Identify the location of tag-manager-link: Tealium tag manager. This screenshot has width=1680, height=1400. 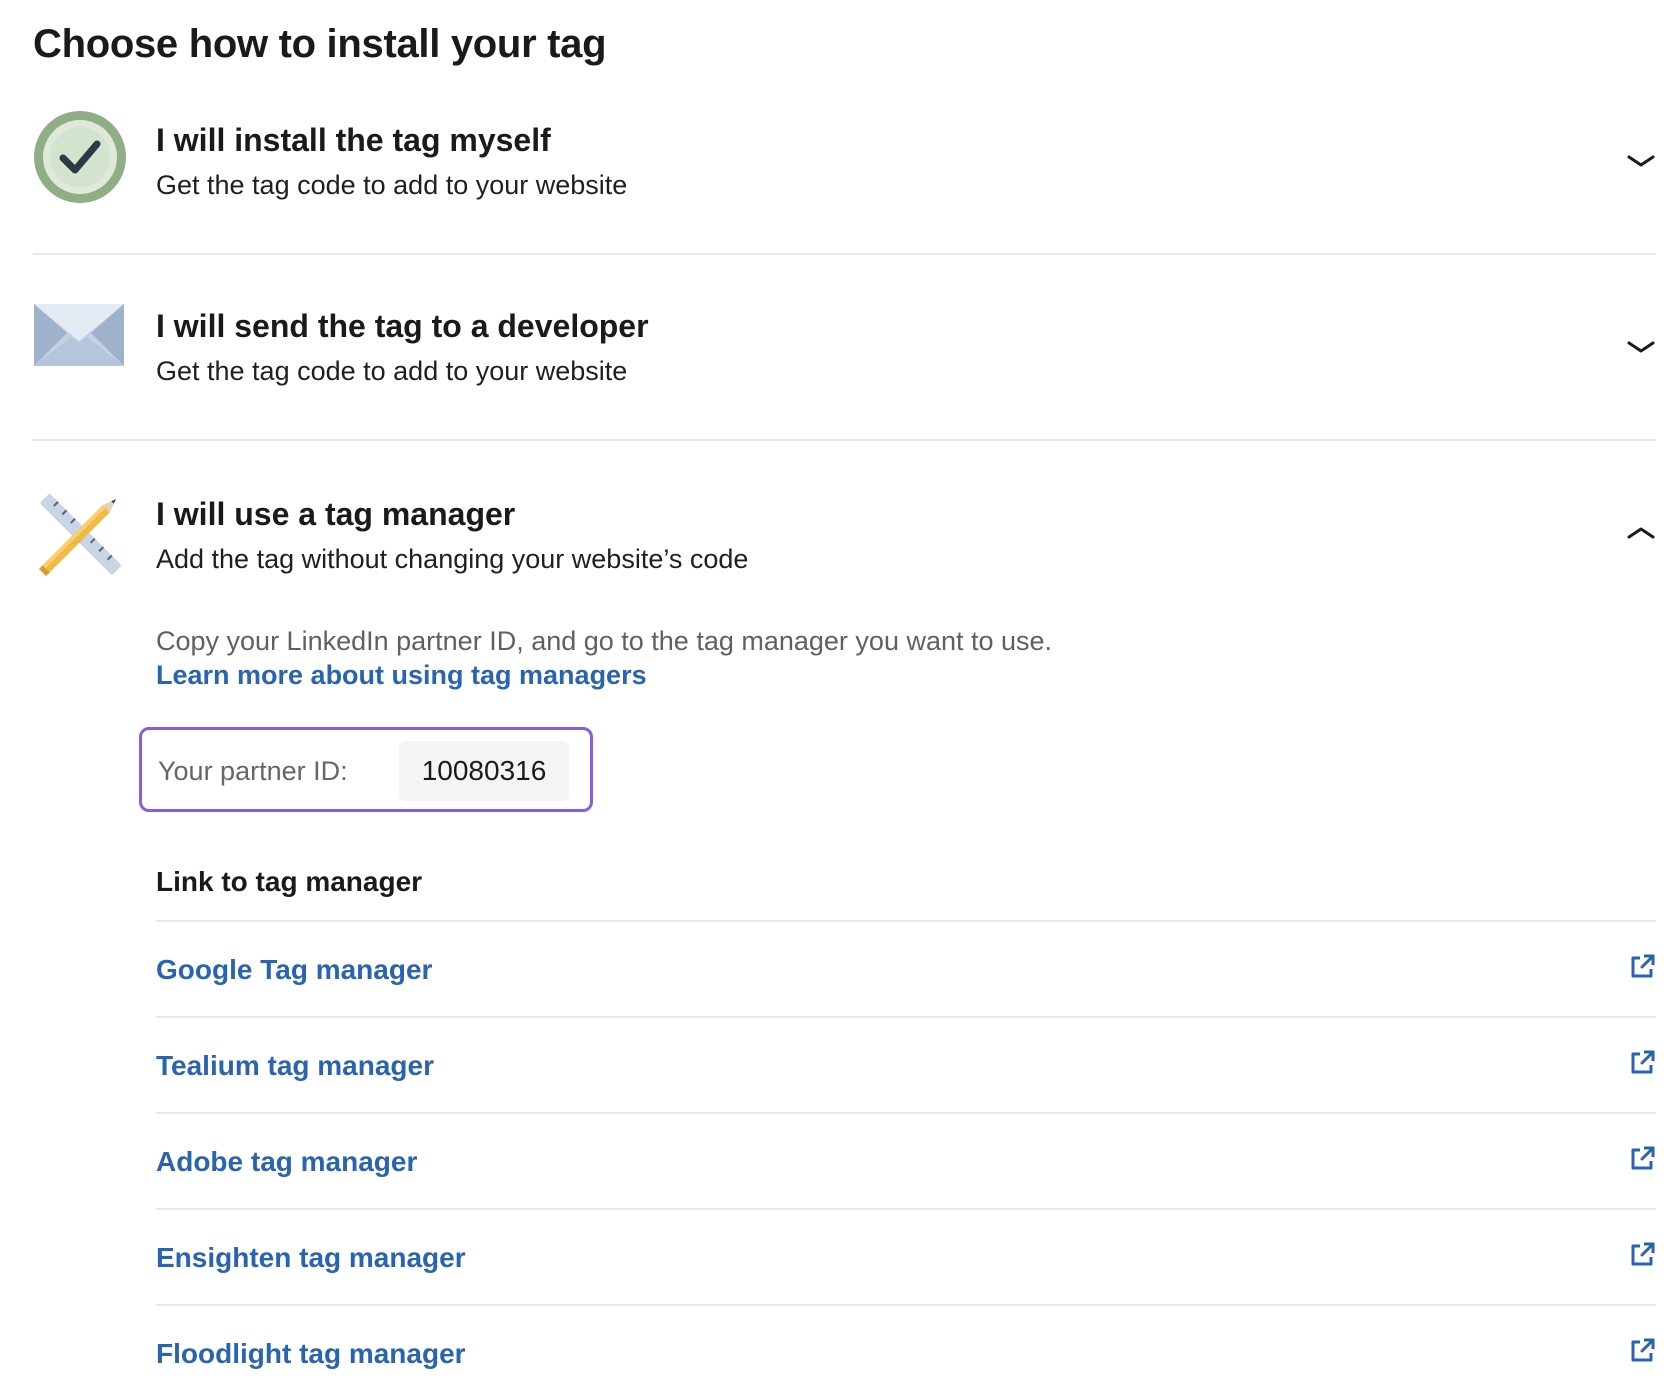
(295, 1066).